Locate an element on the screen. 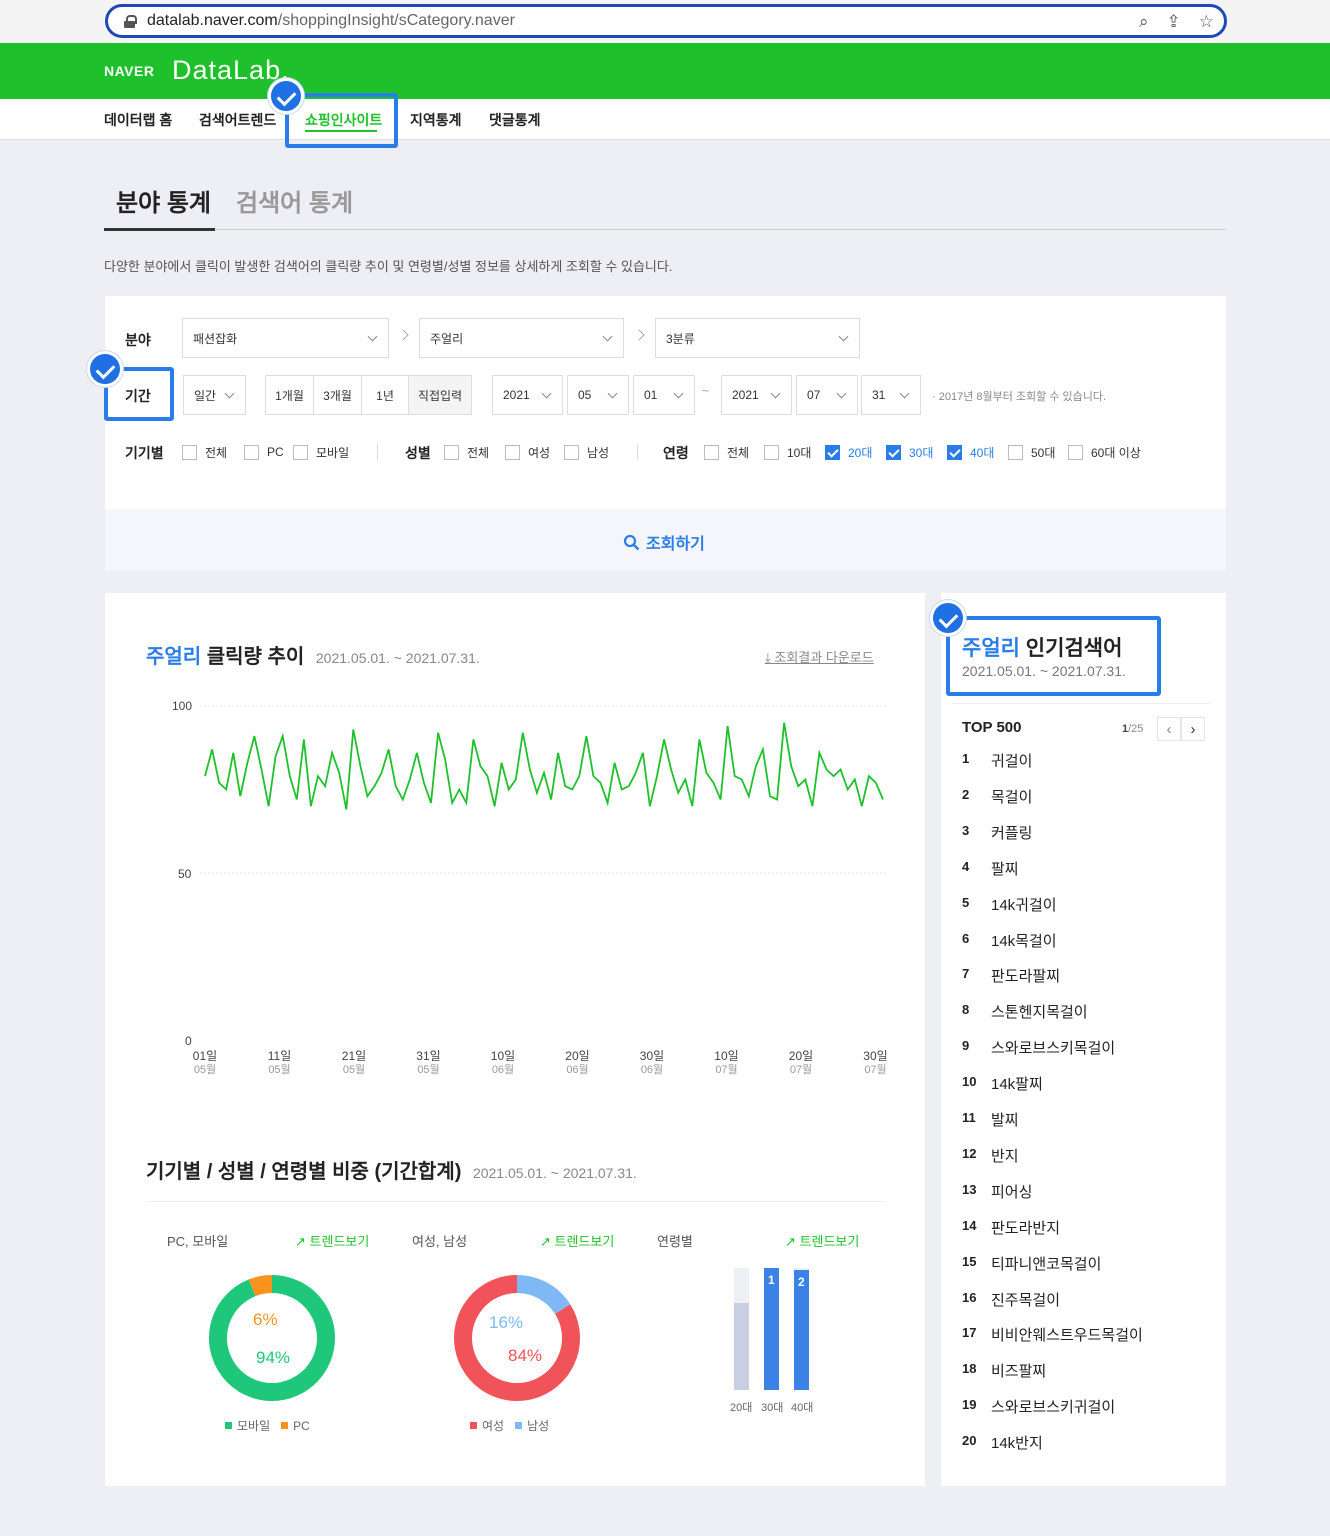  gender-male-pct: 16% is located at coordinates (506, 1322).